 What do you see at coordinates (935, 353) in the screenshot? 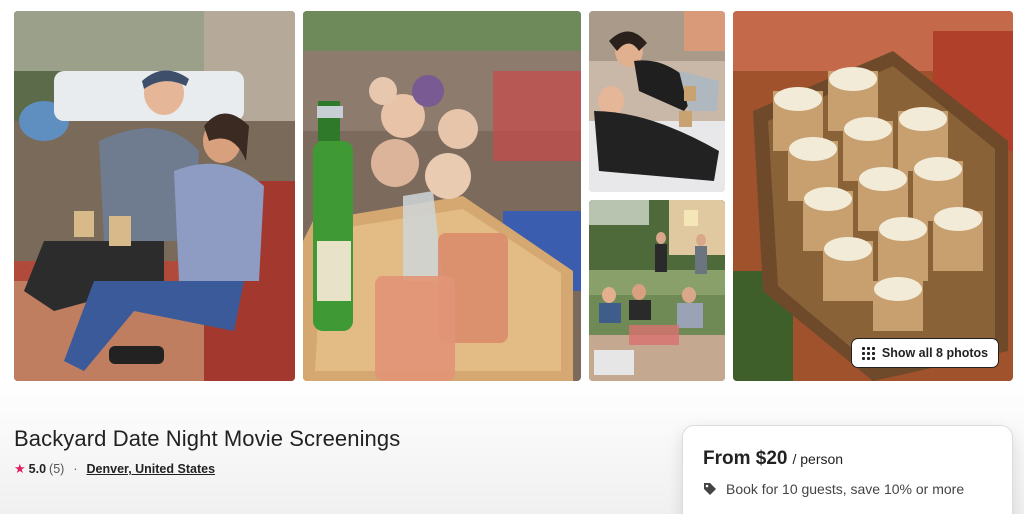
I see `show-all-photos-label: Show all 8 photos` at bounding box center [935, 353].